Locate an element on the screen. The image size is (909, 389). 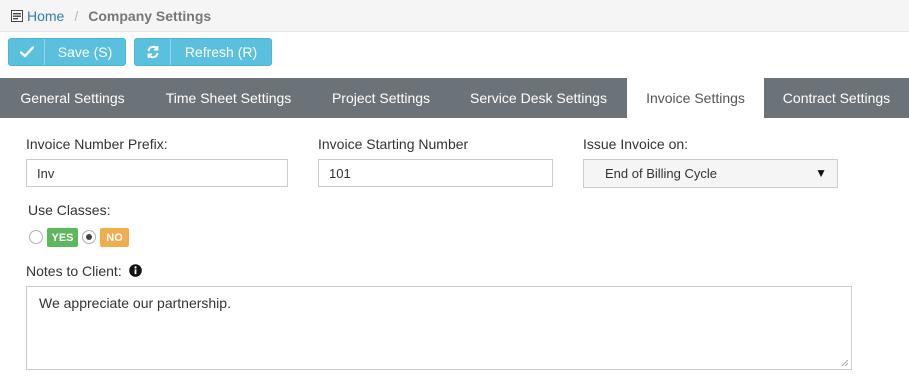
caret-down-icon: ▼ is located at coordinates (821, 173).